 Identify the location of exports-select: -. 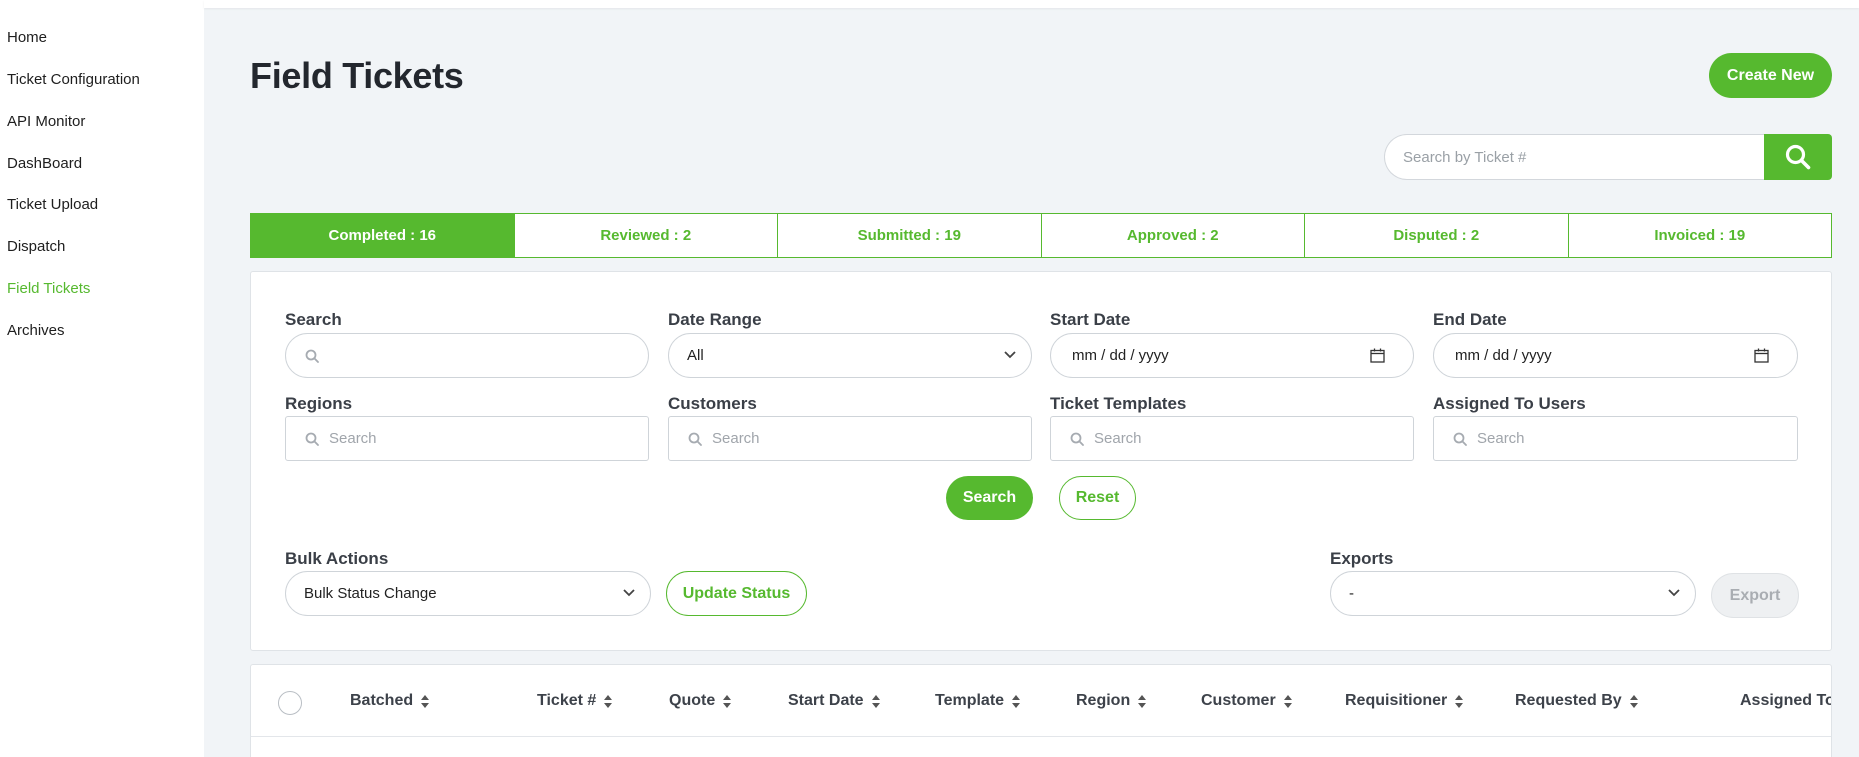
(1513, 593).